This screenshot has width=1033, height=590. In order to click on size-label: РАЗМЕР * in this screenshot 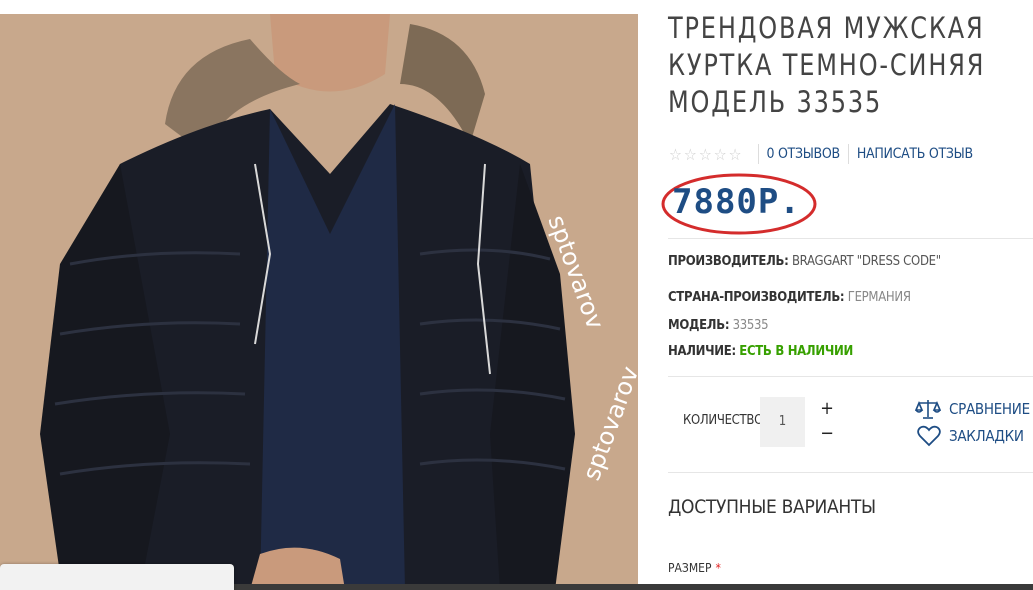, I will do `click(694, 568)`.